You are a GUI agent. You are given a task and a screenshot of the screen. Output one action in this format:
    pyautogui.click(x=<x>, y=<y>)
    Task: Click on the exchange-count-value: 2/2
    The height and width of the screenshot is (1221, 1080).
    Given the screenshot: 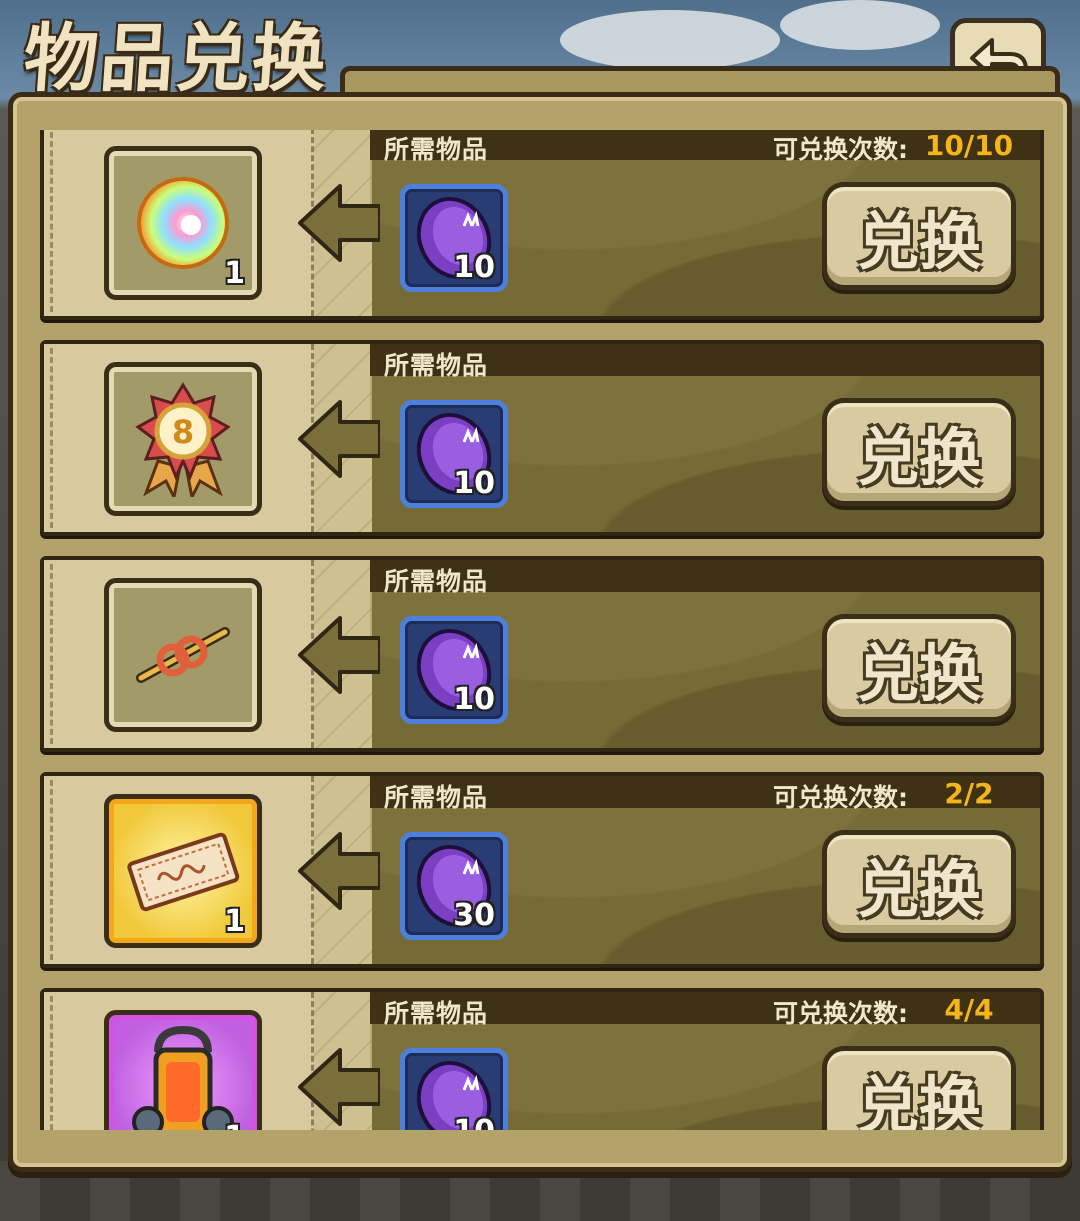 What is the action you would take?
    pyautogui.click(x=969, y=793)
    